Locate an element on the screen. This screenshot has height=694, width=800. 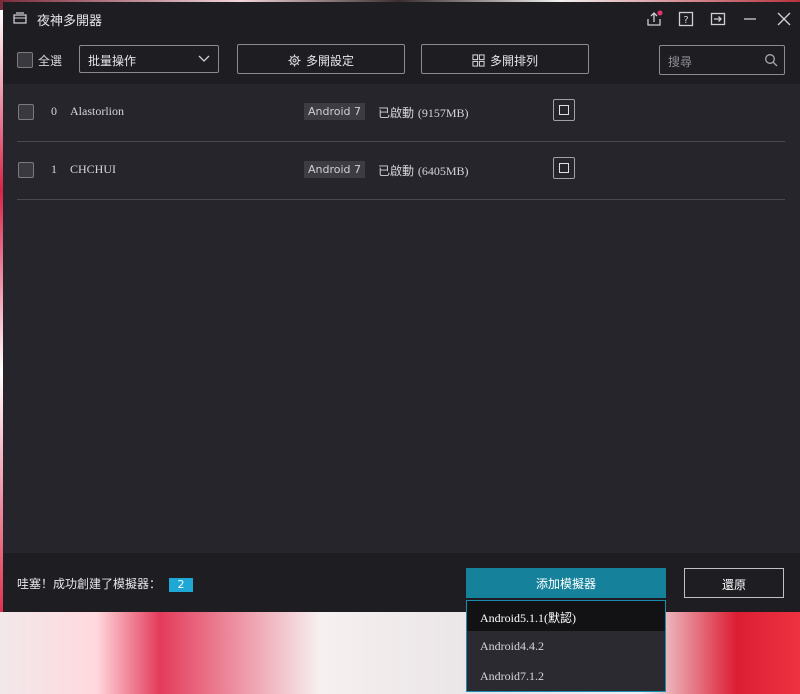
instance-index: 1 is located at coordinates (54, 169).